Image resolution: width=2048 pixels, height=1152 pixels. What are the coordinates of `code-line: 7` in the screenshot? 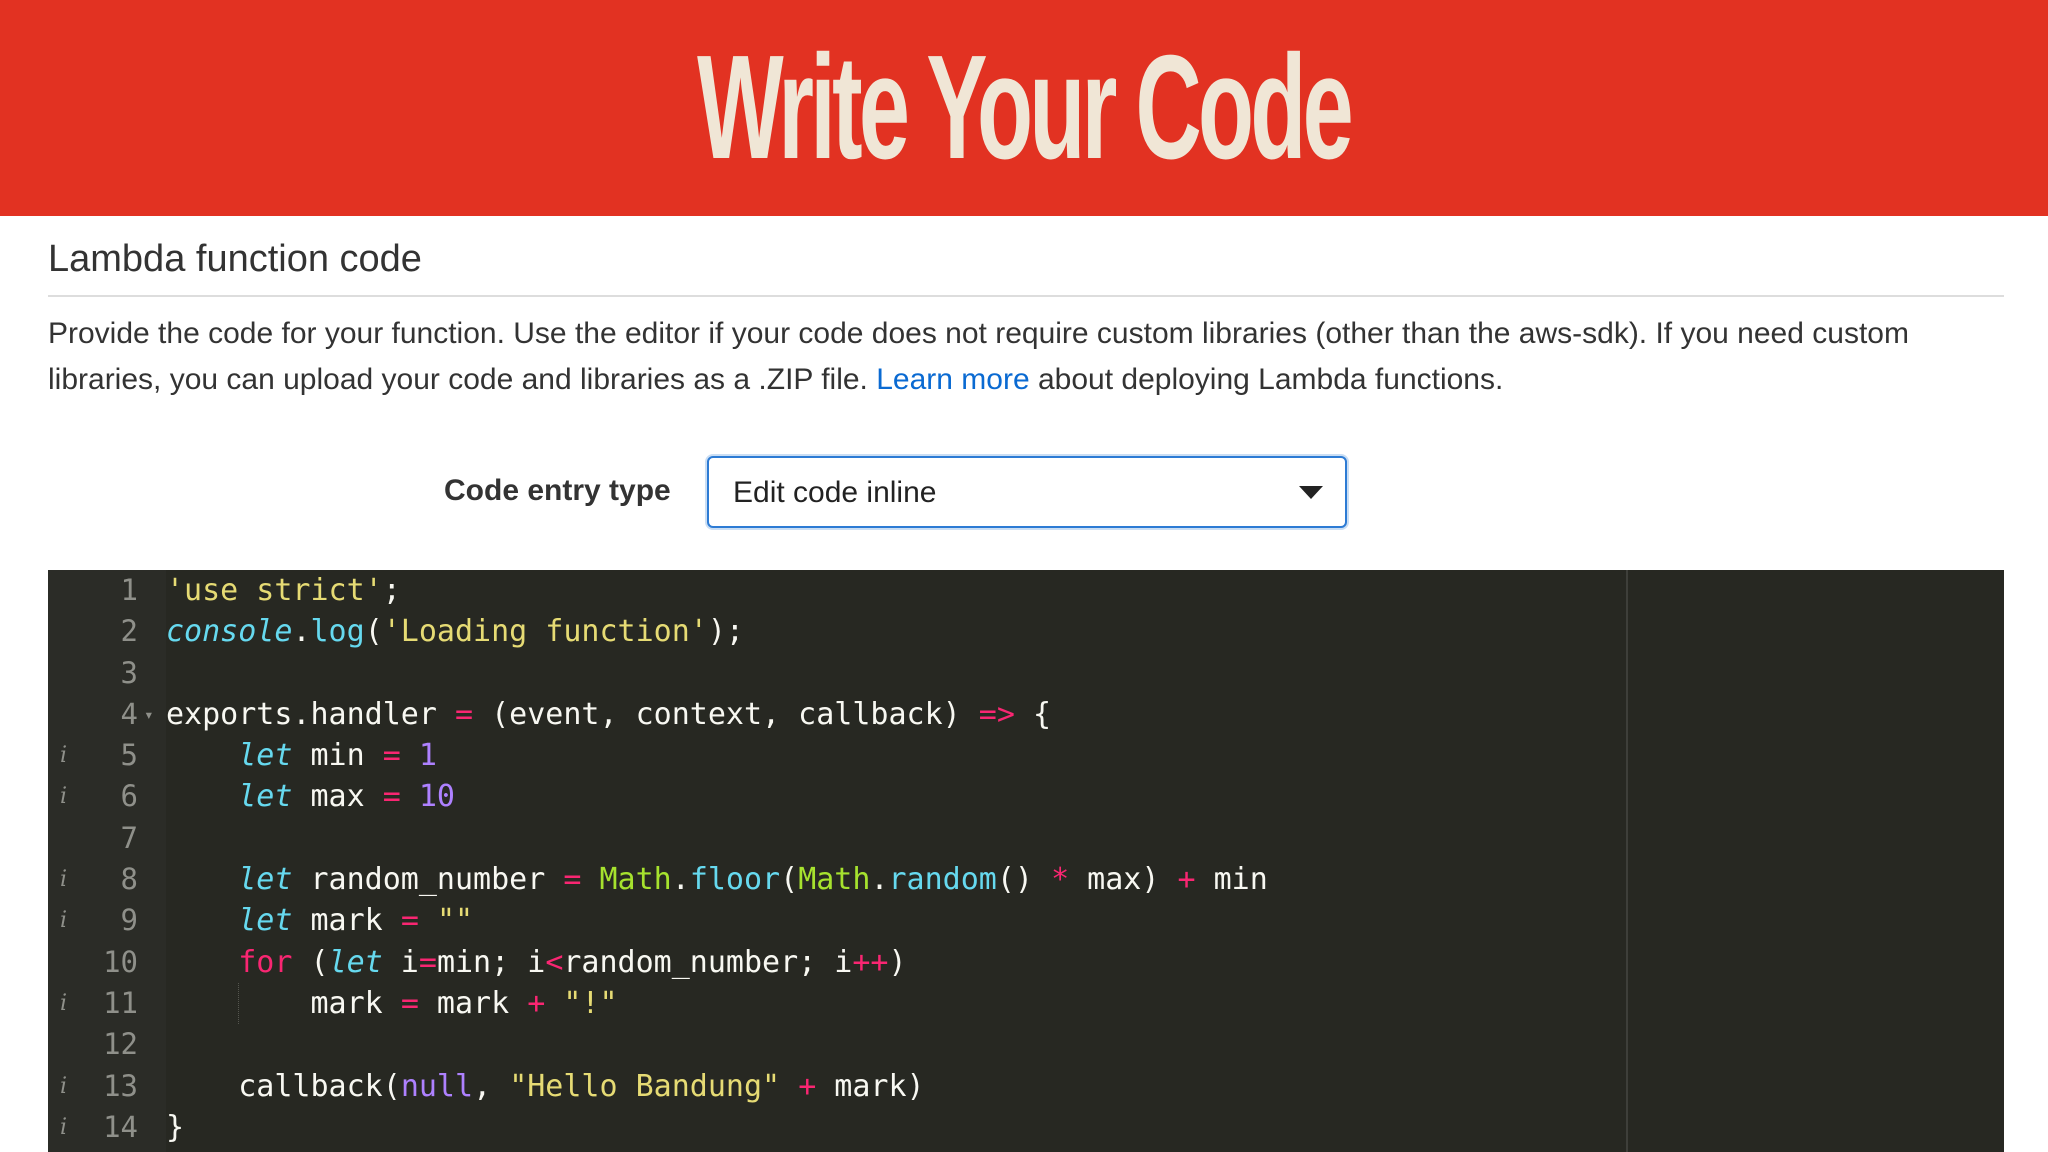 It's located at (1026, 838).